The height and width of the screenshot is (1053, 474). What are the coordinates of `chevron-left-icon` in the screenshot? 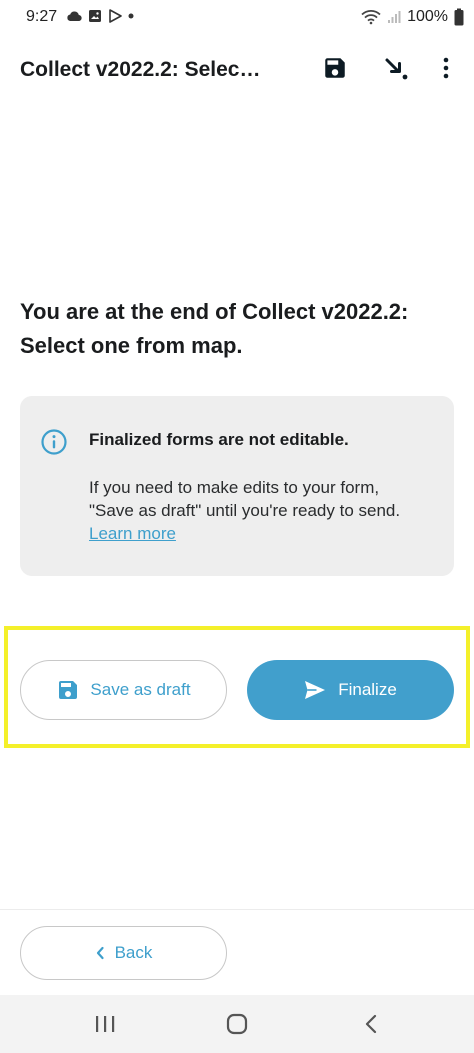 It's located at (100, 953).